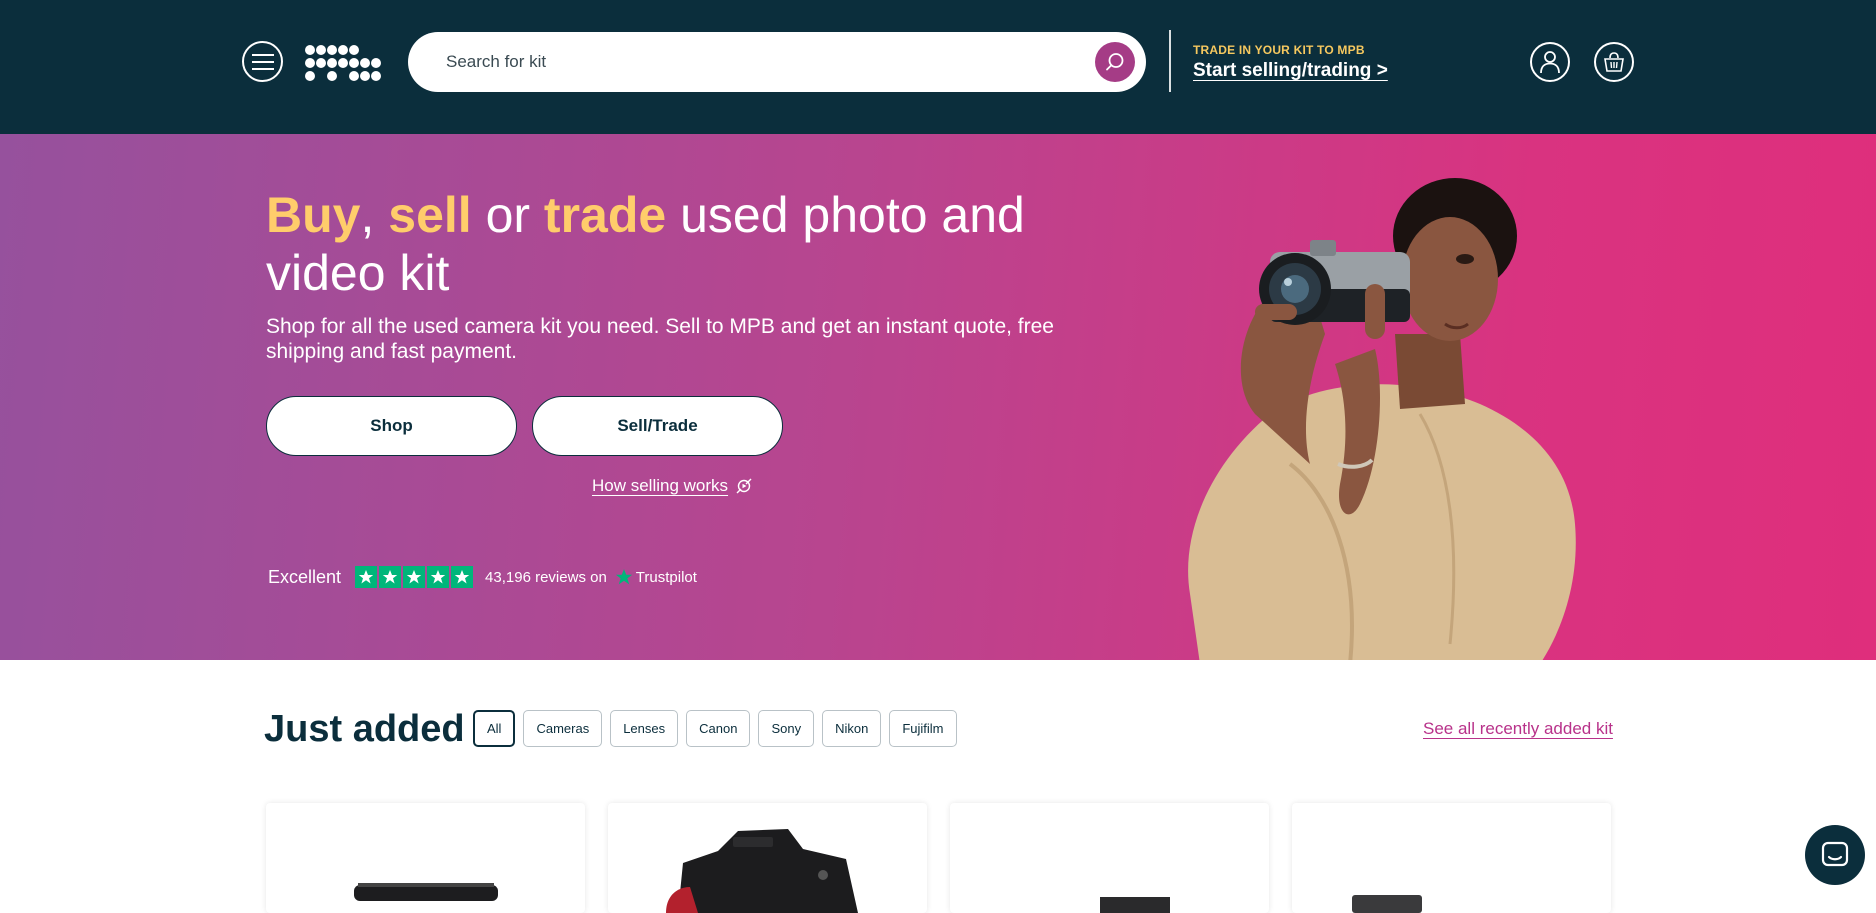 This screenshot has height=913, width=1876. Describe the element at coordinates (644, 728) in the screenshot. I see `filter-chip-lenses: Lenses` at that location.